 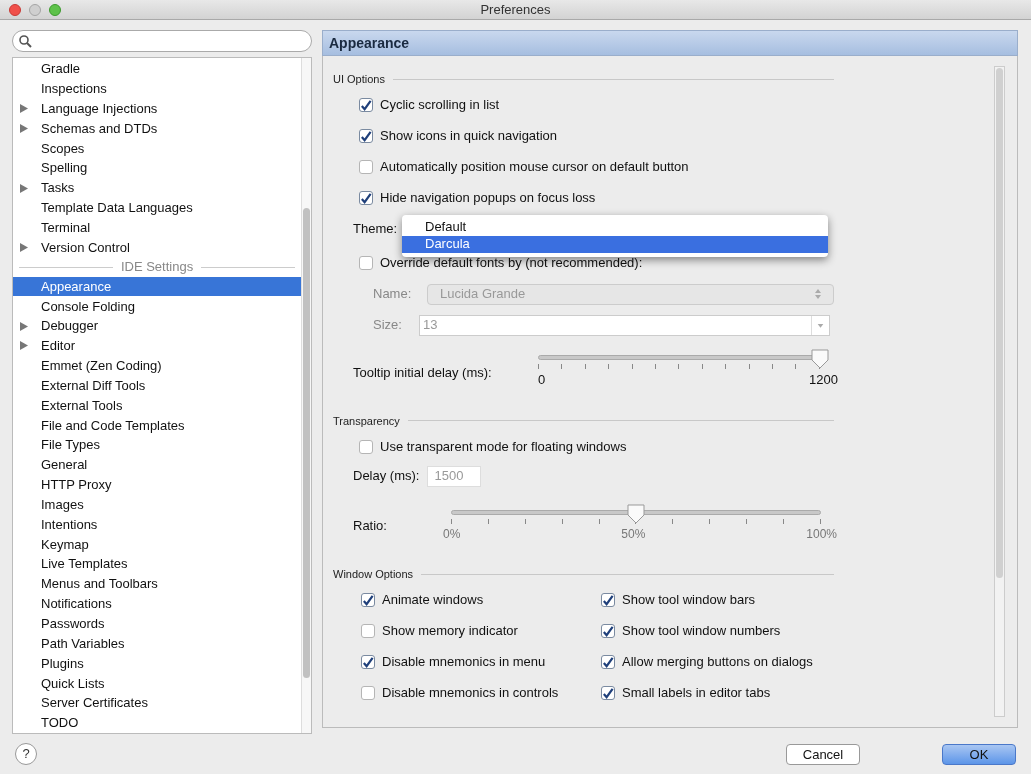 I want to click on panel-header: Appearance, so click(x=670, y=43).